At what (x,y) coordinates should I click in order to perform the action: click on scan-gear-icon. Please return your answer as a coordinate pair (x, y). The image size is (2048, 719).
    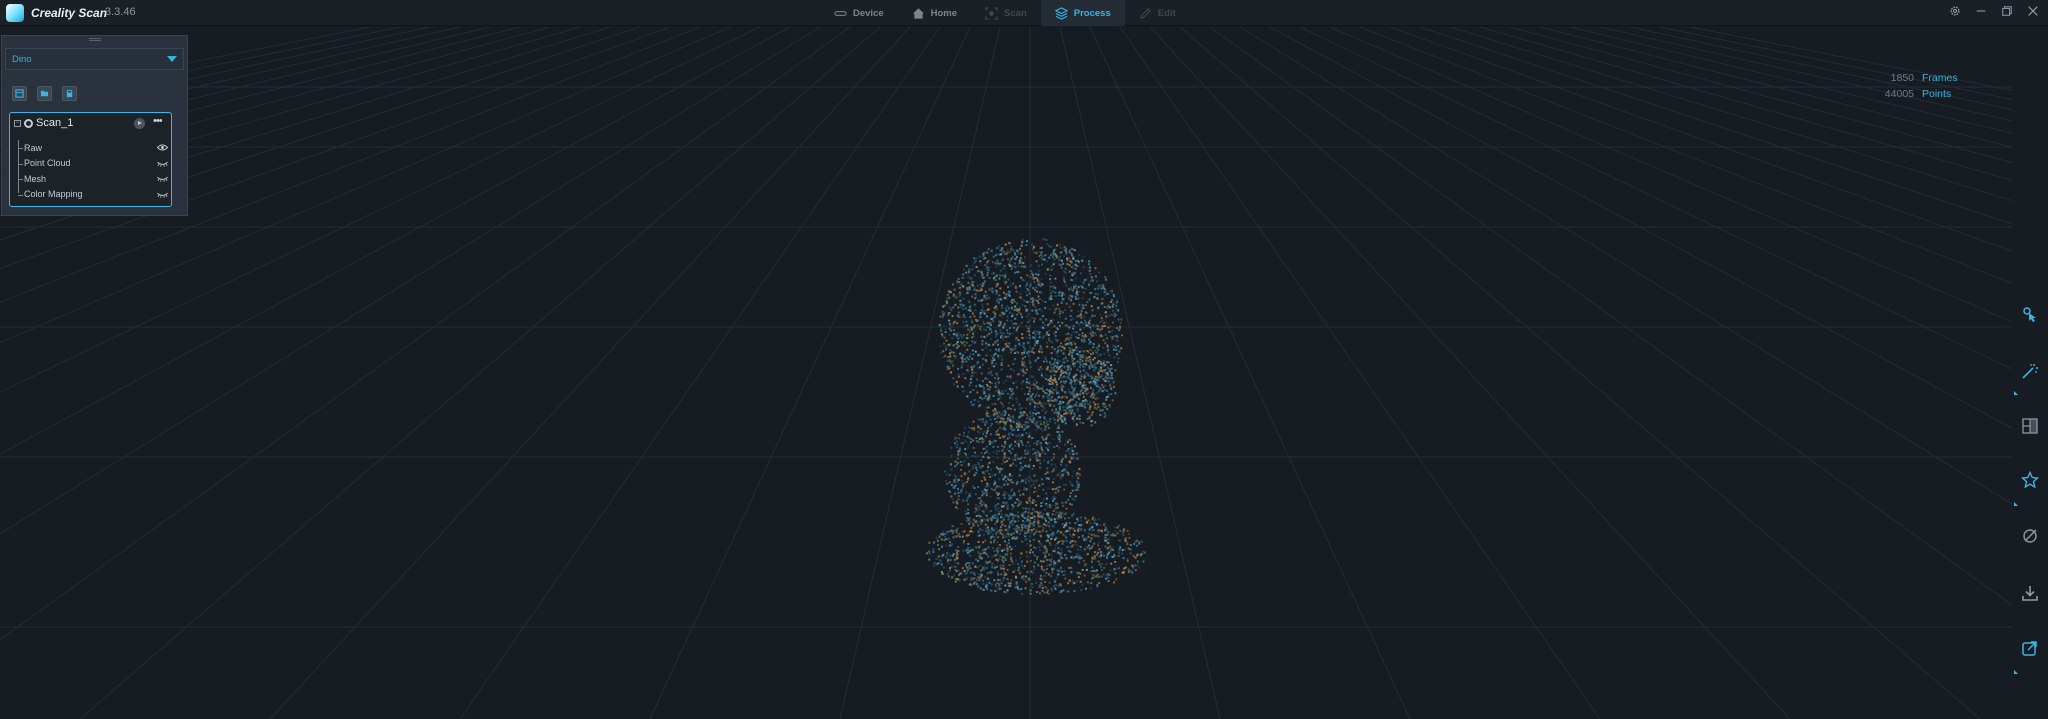
    Looking at the image, I should click on (28, 123).